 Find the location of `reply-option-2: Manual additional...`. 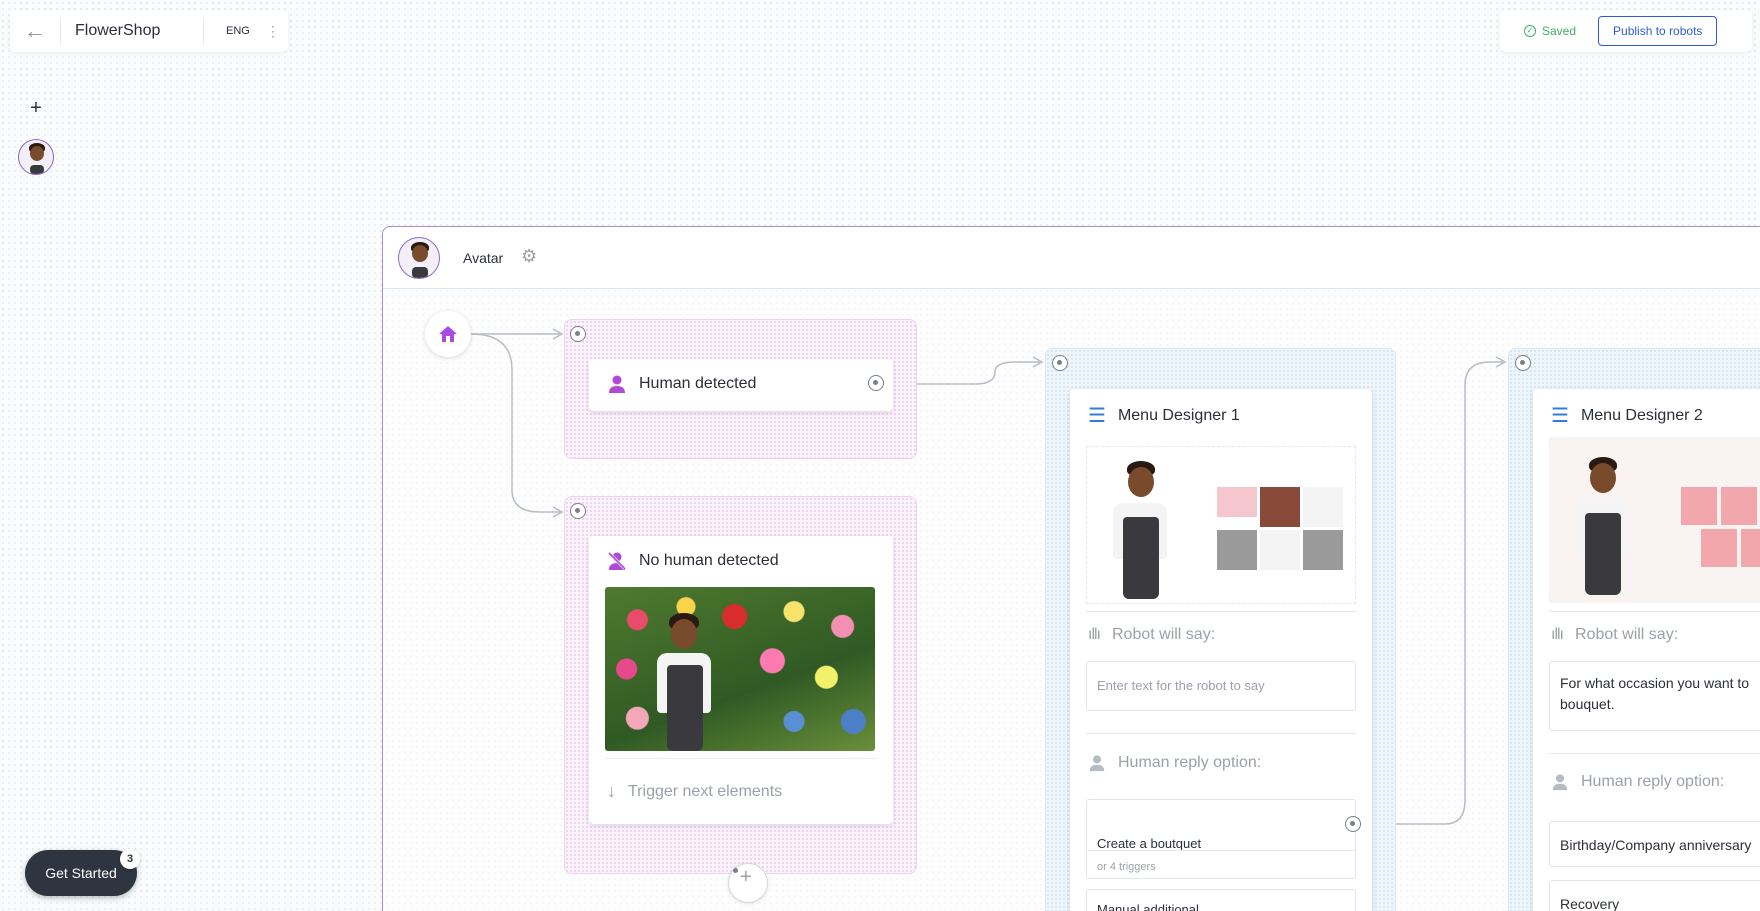

reply-option-2: Manual additional... is located at coordinates (1221, 900).